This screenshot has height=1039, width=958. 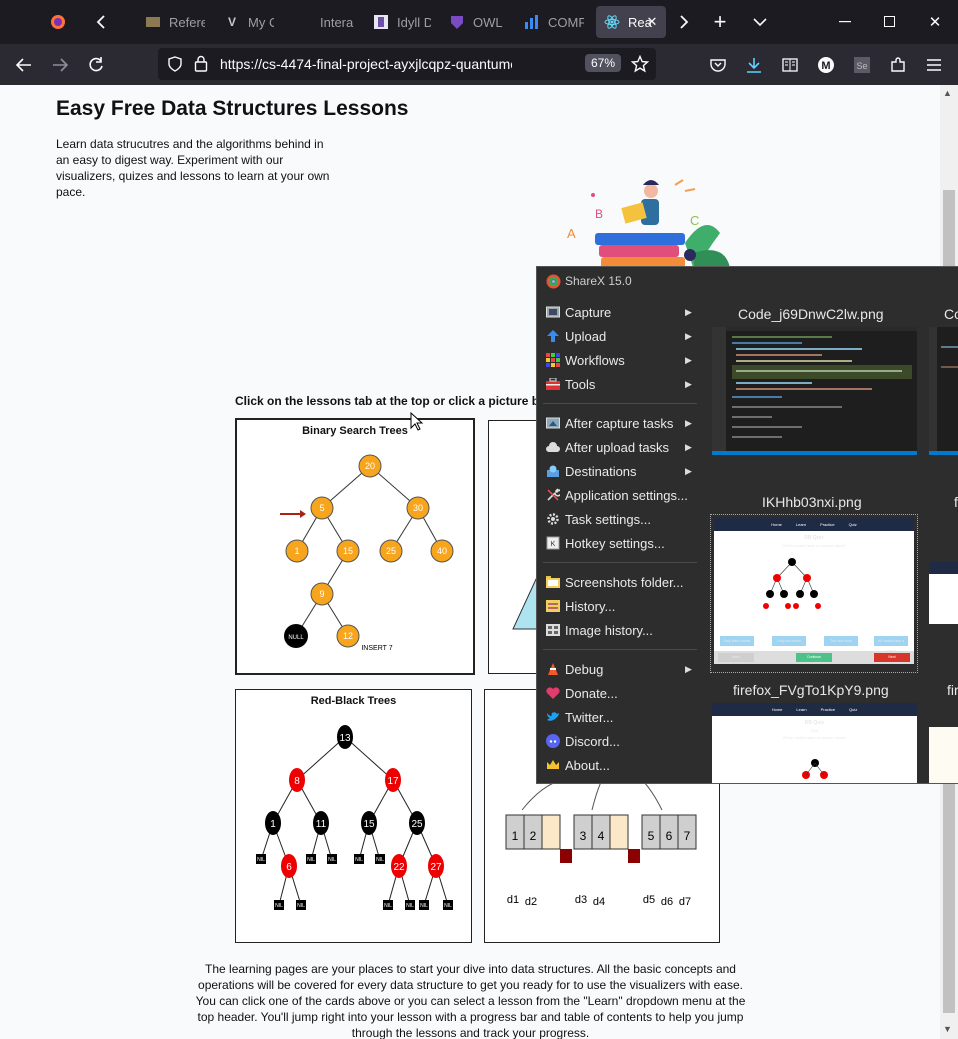 What do you see at coordinates (620, 312) in the screenshot?
I see `sharex-menu-item-capture: Capture ▶` at bounding box center [620, 312].